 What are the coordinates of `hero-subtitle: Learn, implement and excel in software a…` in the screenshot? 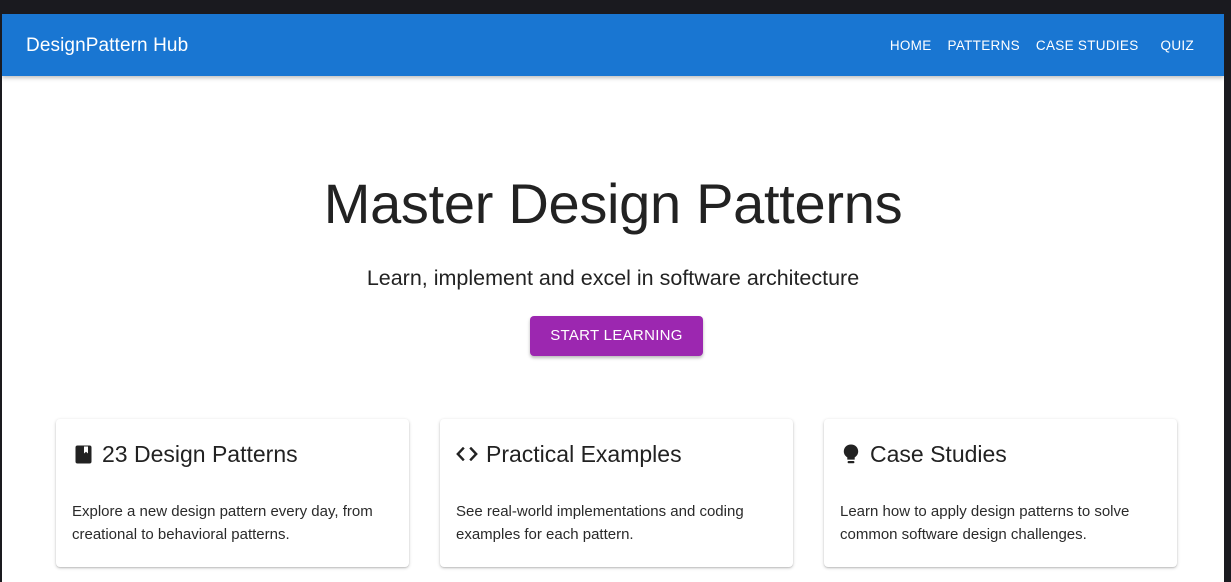 It's located at (613, 278).